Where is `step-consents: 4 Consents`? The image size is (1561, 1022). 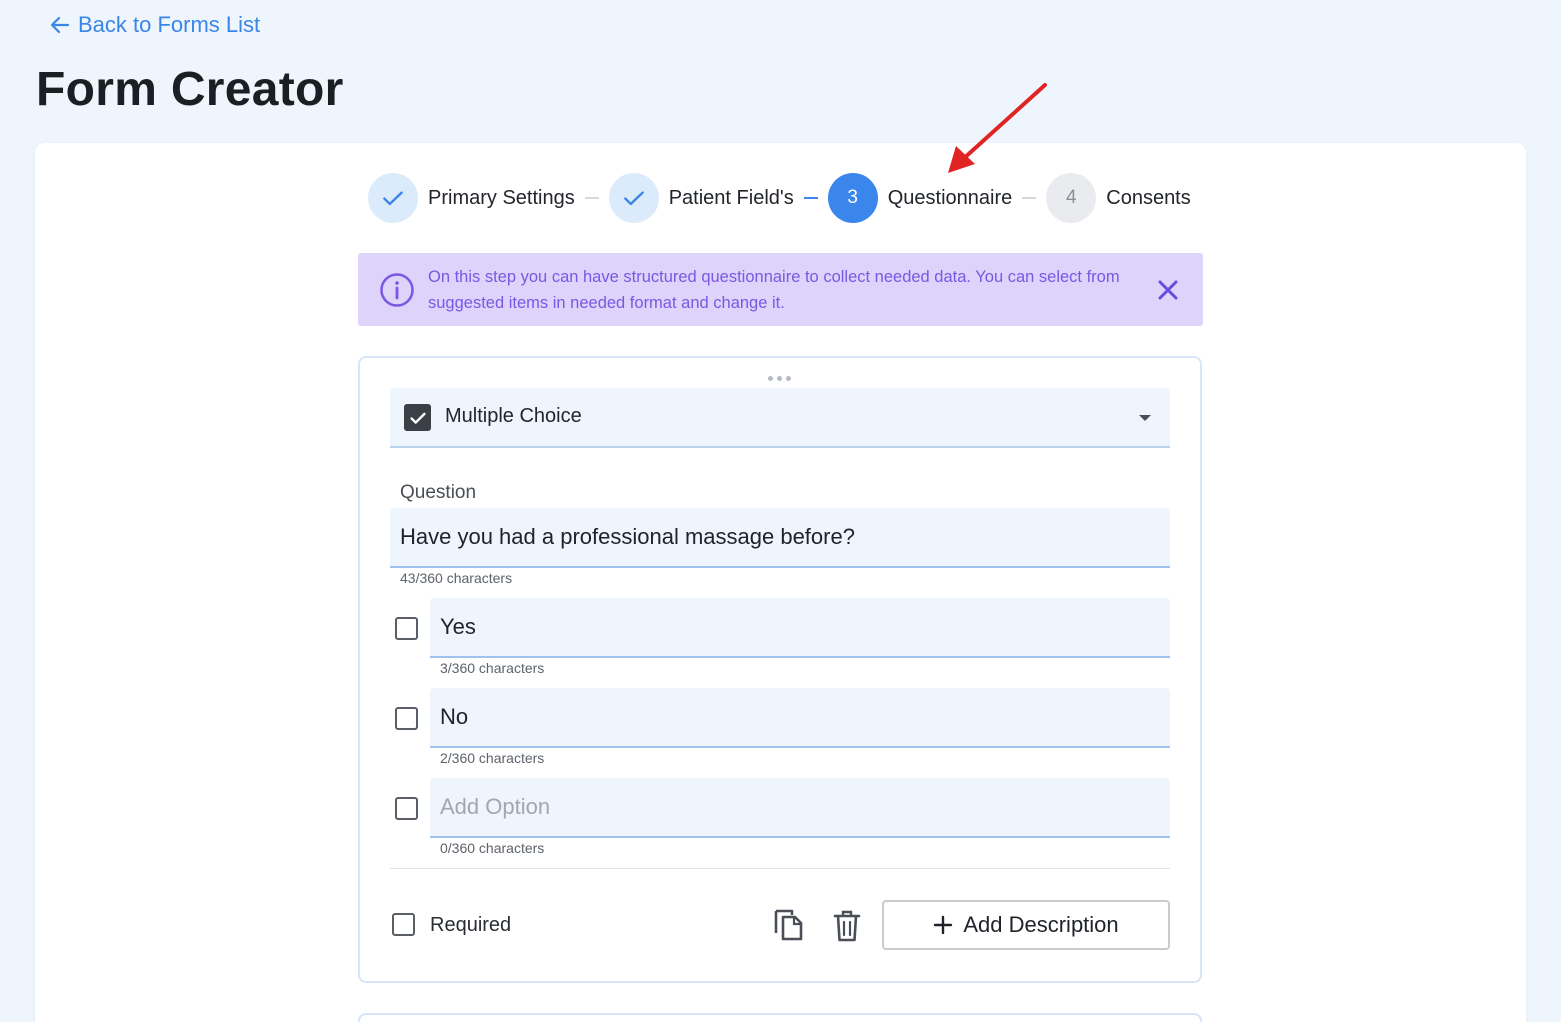 step-consents: 4 Consents is located at coordinates (1118, 198).